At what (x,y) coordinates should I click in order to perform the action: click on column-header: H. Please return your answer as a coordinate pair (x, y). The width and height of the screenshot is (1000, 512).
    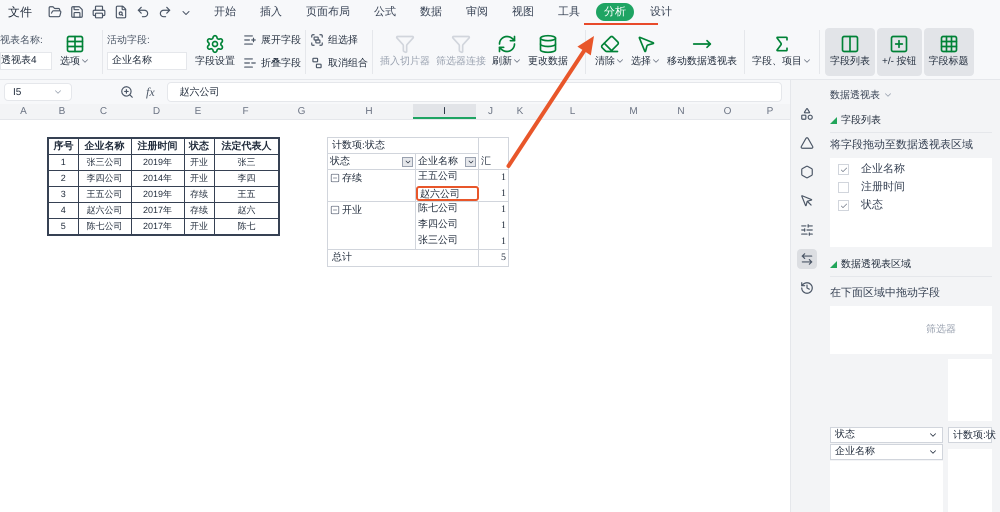
    Looking at the image, I should click on (369, 111).